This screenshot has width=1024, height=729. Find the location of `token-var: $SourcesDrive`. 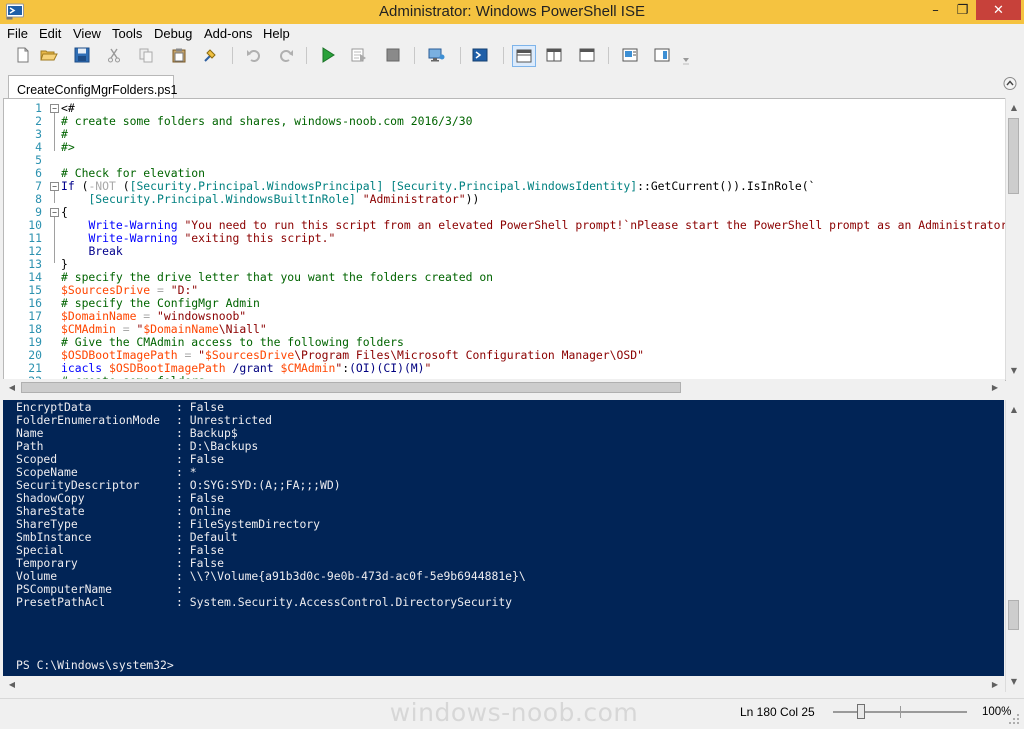

token-var: $SourcesDrive is located at coordinates (106, 290).